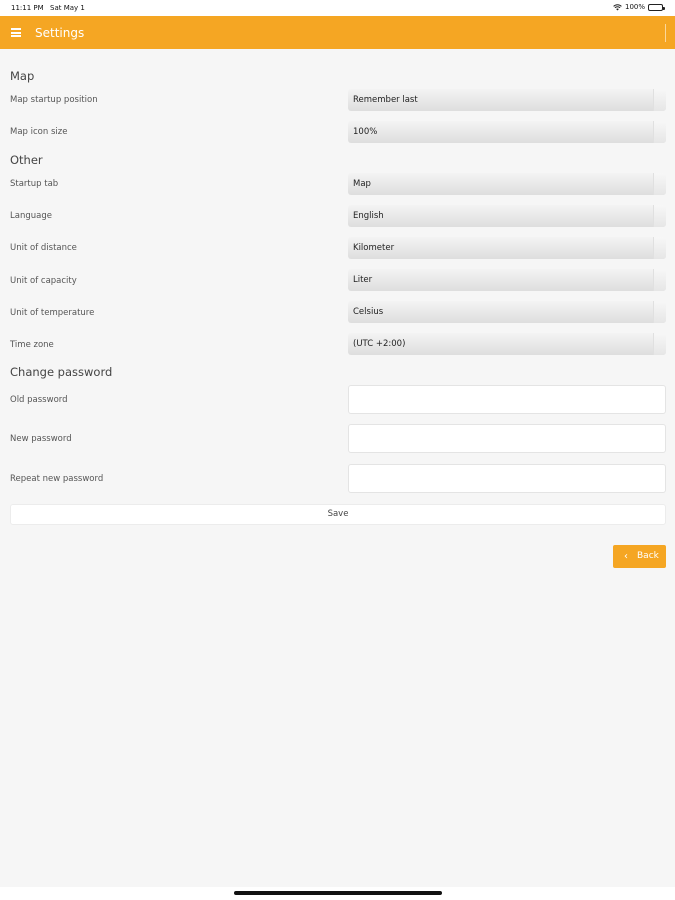 This screenshot has width=675, height=900. What do you see at coordinates (31, 216) in the screenshot?
I see `language-label: Language` at bounding box center [31, 216].